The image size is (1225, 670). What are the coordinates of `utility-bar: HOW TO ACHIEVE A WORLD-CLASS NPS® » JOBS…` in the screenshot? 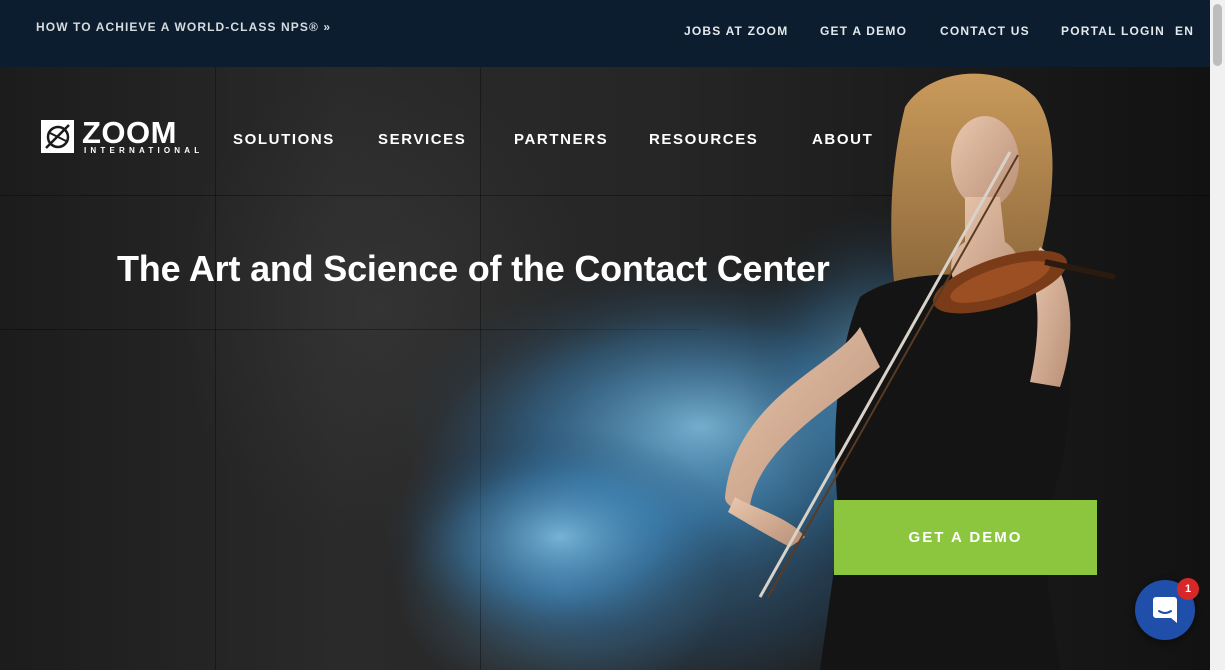 It's located at (605, 33).